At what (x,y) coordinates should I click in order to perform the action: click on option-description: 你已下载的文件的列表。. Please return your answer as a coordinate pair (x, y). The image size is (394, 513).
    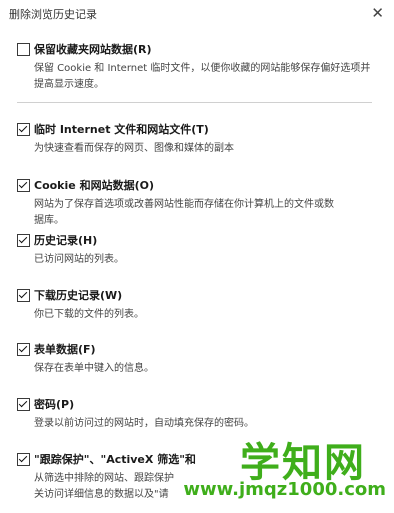
    Looking at the image, I should click on (89, 314).